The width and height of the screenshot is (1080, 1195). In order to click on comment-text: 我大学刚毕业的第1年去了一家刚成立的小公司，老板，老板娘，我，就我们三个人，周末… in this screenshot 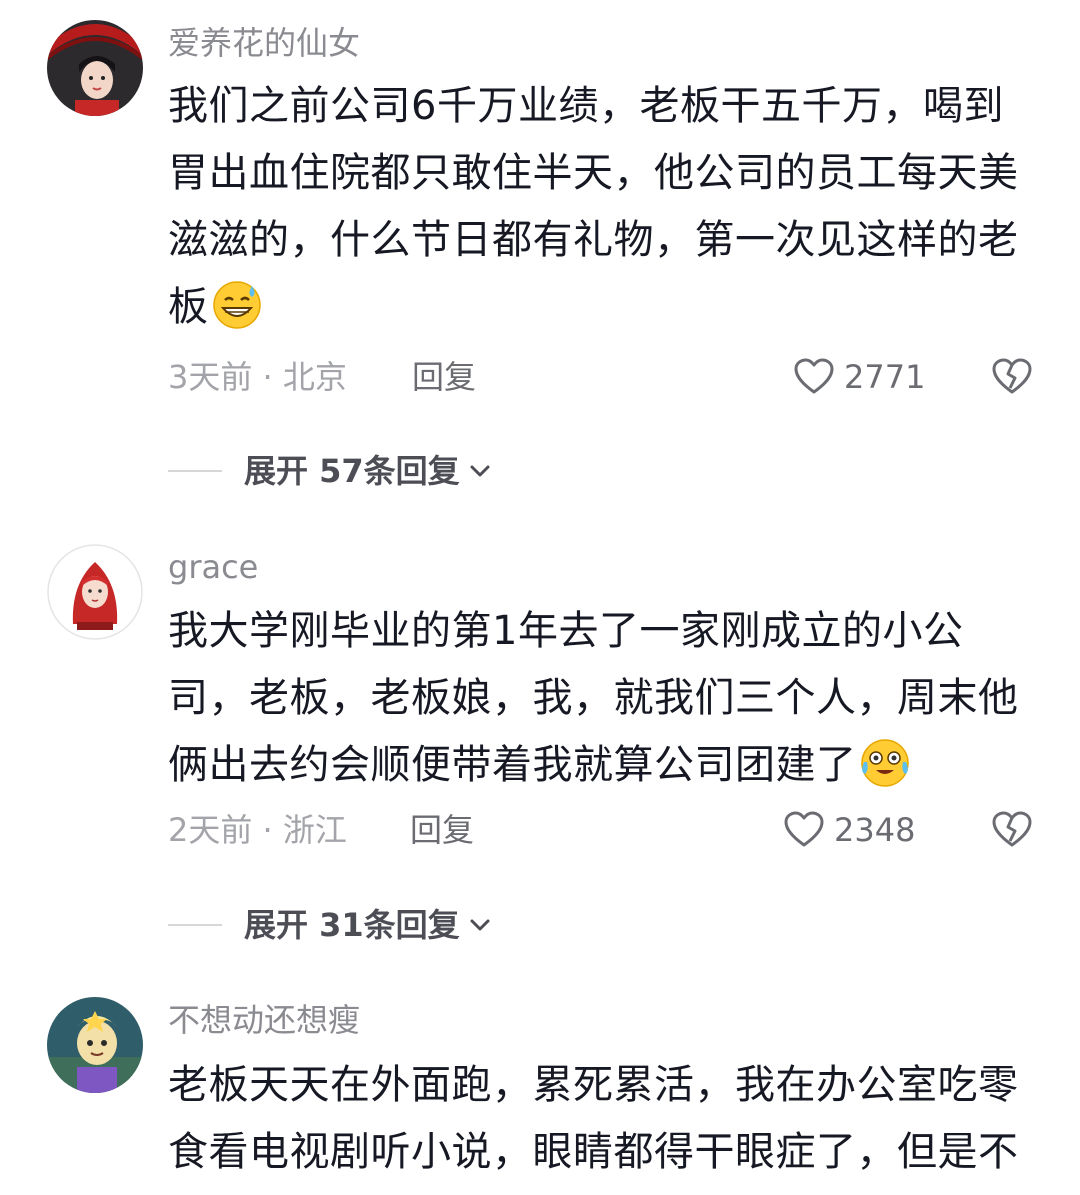, I will do `click(603, 698)`.